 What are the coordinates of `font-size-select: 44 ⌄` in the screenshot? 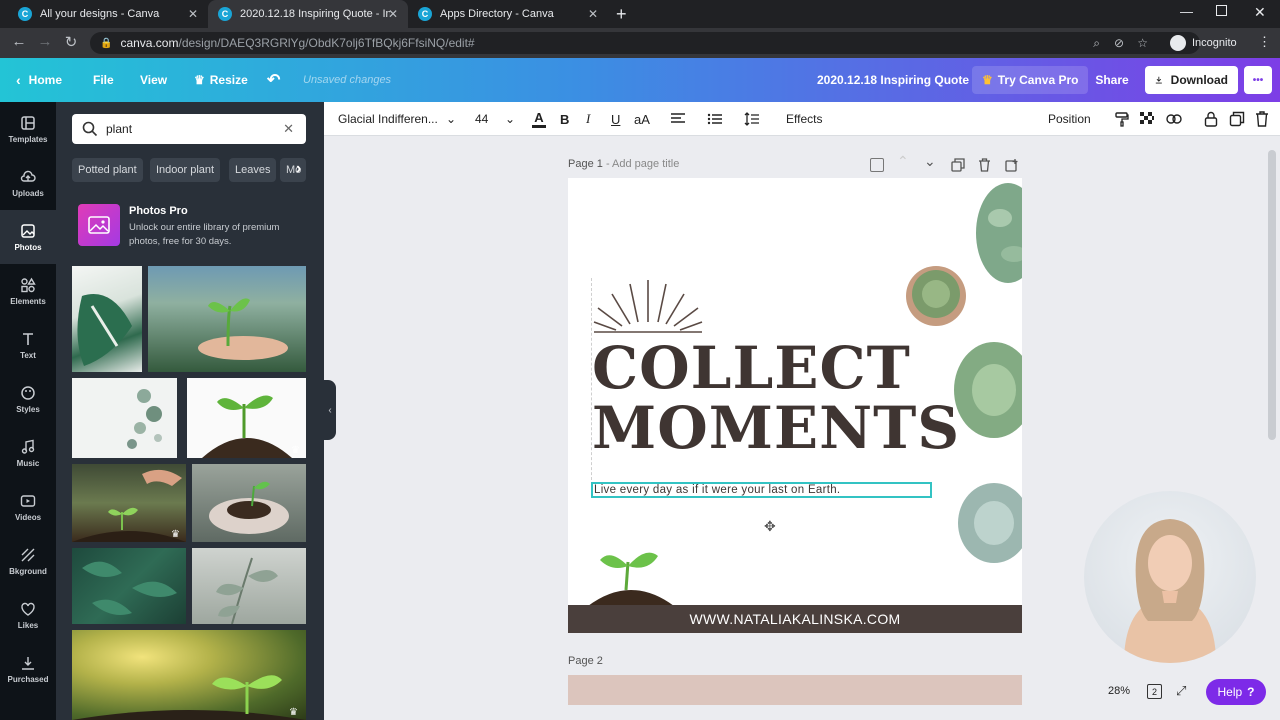 It's located at (495, 119).